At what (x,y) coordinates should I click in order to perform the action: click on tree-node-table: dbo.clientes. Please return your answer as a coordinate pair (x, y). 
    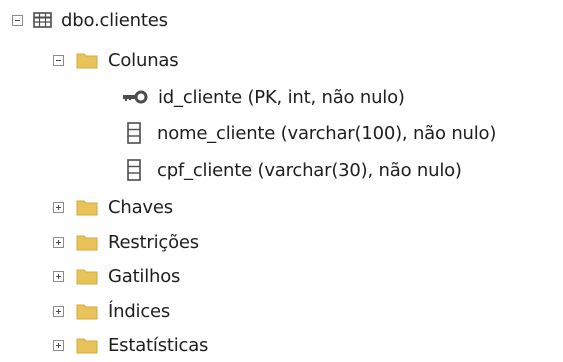
    Looking at the image, I should click on (90, 20).